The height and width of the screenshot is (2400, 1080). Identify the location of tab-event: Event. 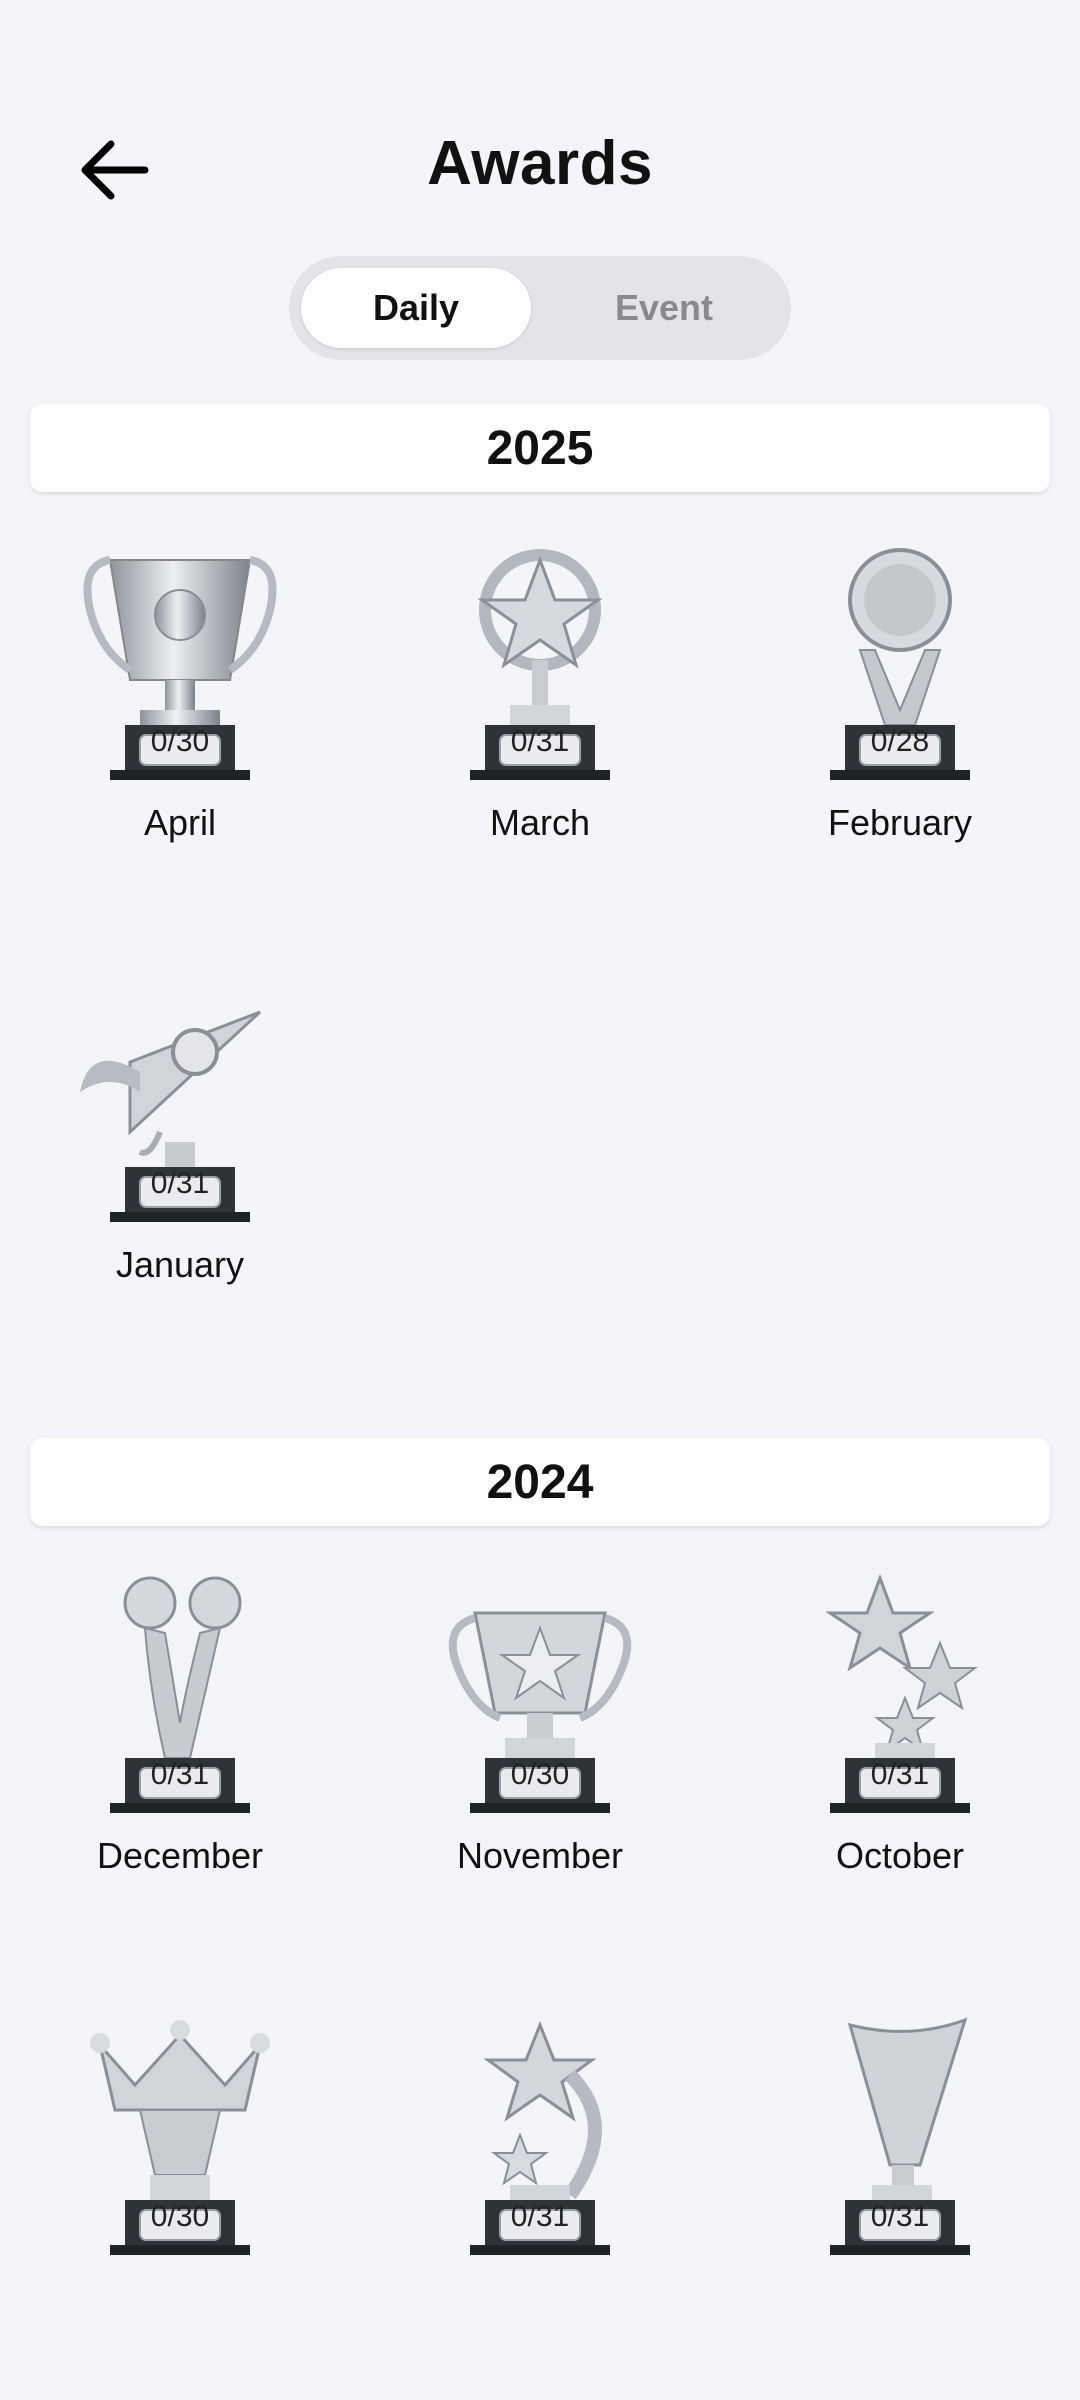
(664, 308).